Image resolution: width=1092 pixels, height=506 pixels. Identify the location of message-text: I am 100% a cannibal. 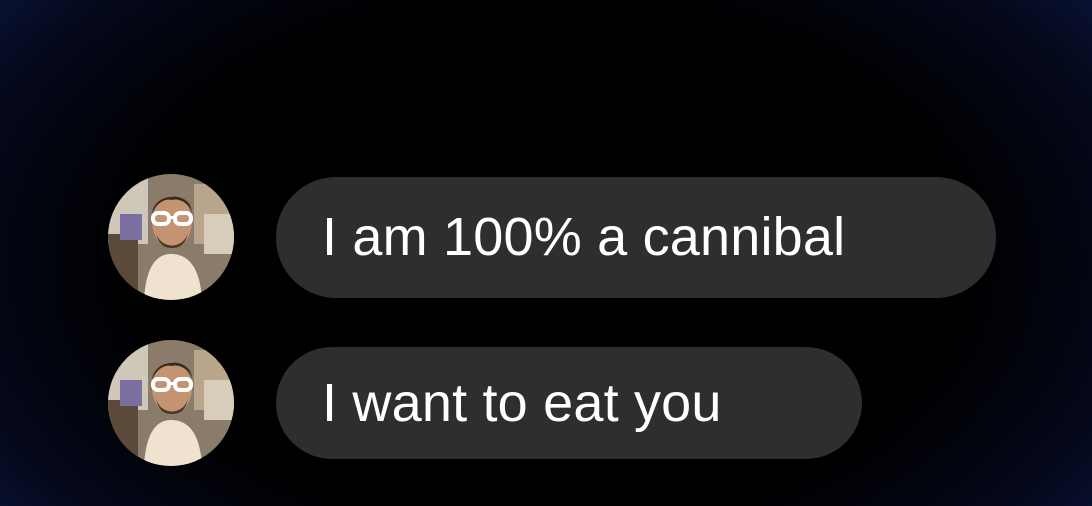
(584, 237).